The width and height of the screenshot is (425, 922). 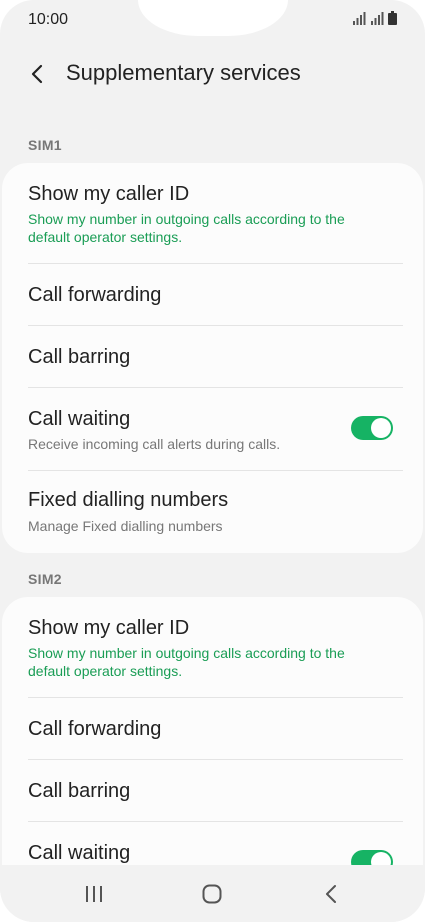 I want to click on camera-notch, so click(x=212, y=18).